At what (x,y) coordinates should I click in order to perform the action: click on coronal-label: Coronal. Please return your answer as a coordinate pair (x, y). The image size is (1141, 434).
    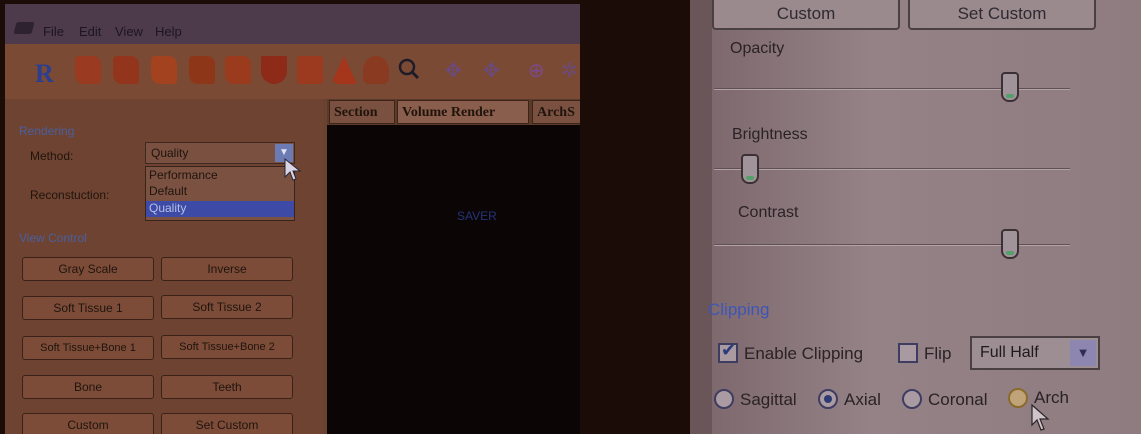
    Looking at the image, I should click on (958, 399).